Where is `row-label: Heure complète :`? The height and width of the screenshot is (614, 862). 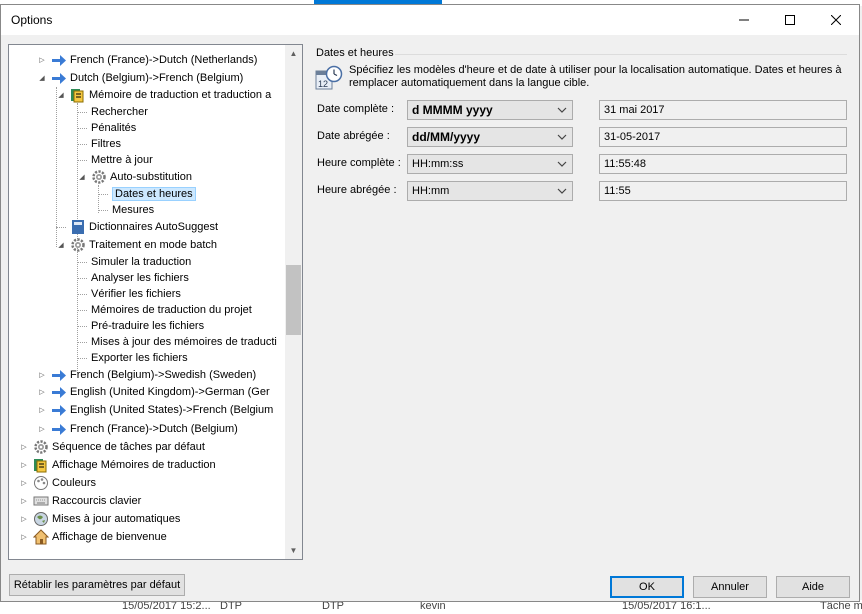 row-label: Heure complète : is located at coordinates (359, 163).